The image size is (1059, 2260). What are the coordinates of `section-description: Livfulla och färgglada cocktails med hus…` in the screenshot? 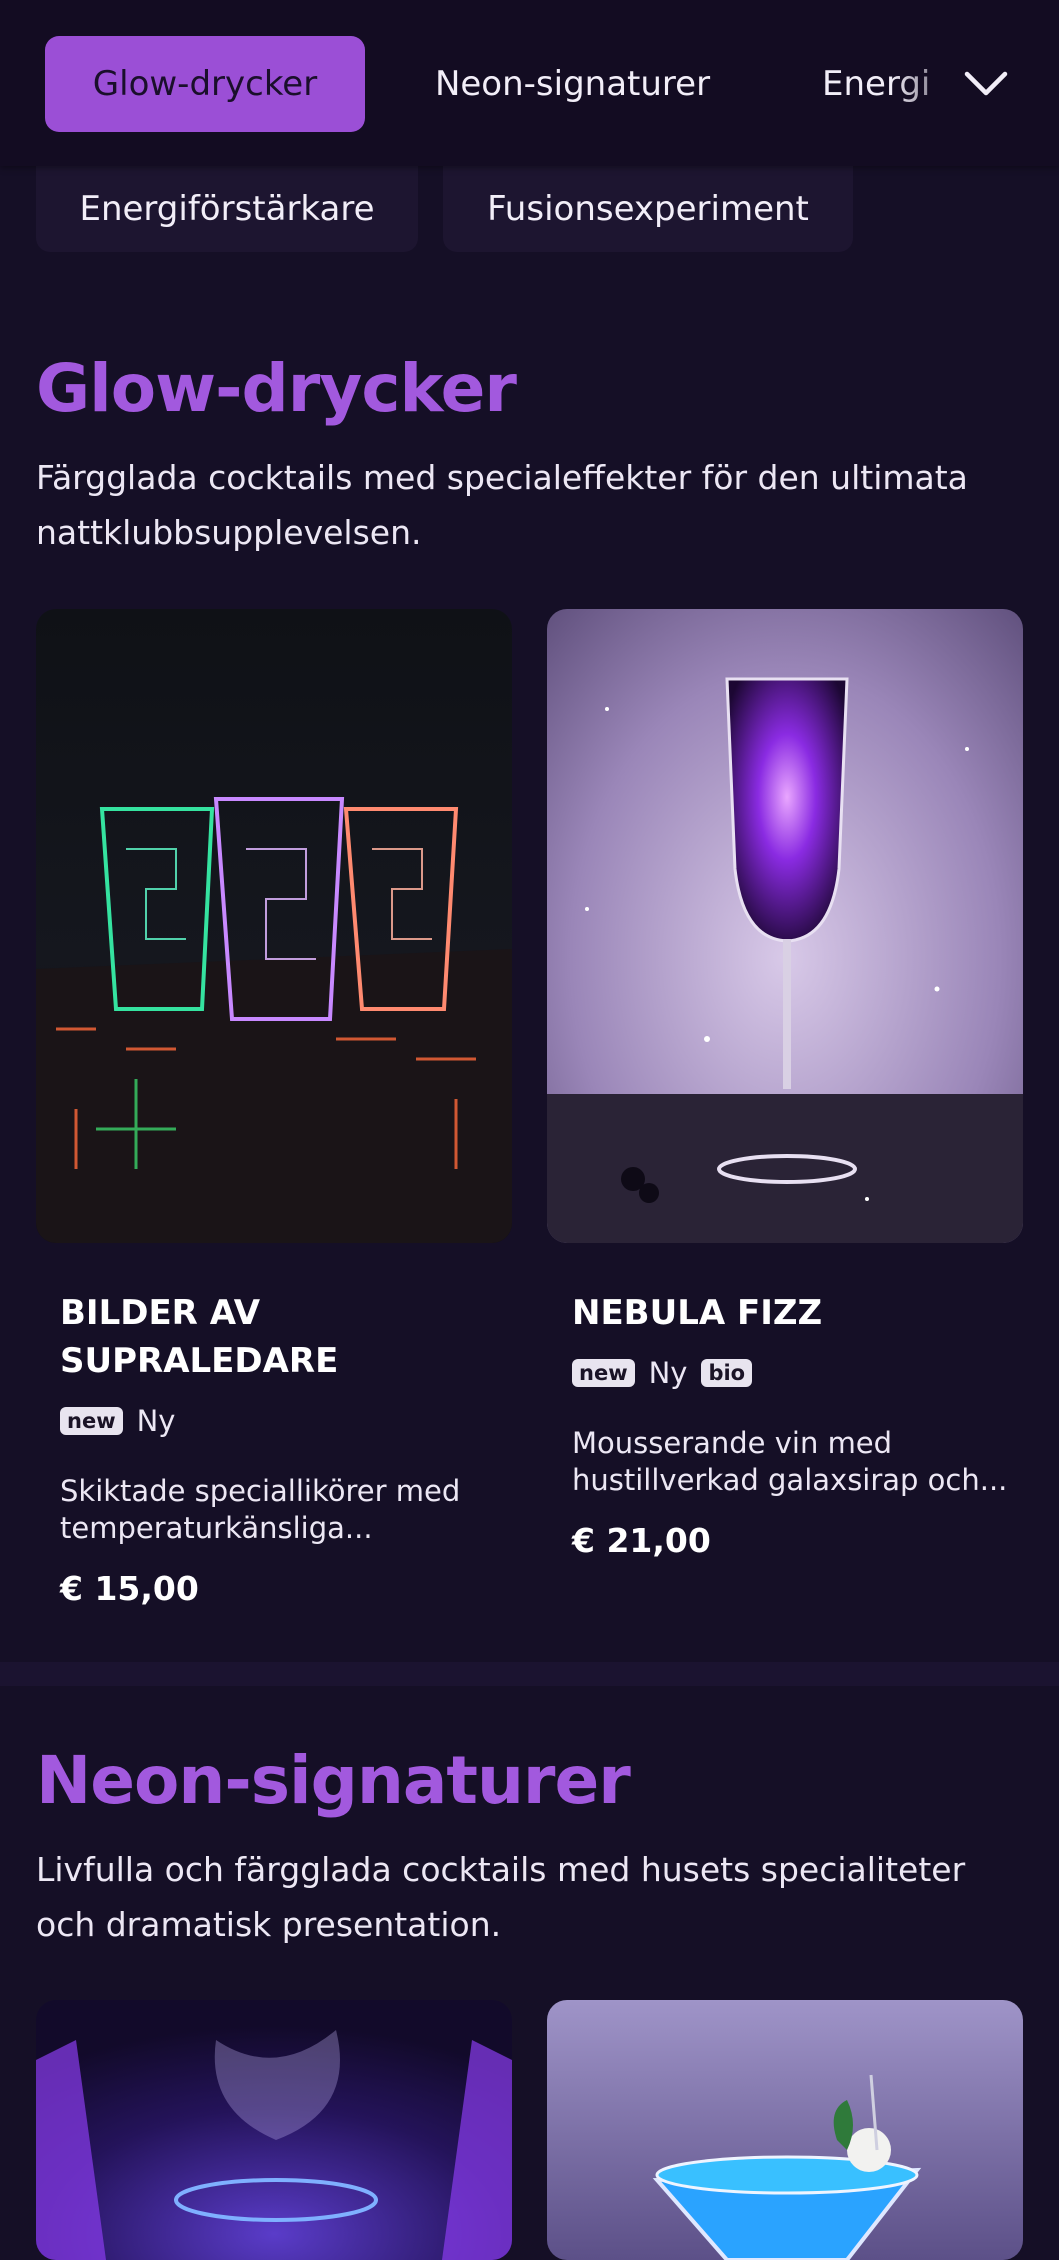 It's located at (501, 1897).